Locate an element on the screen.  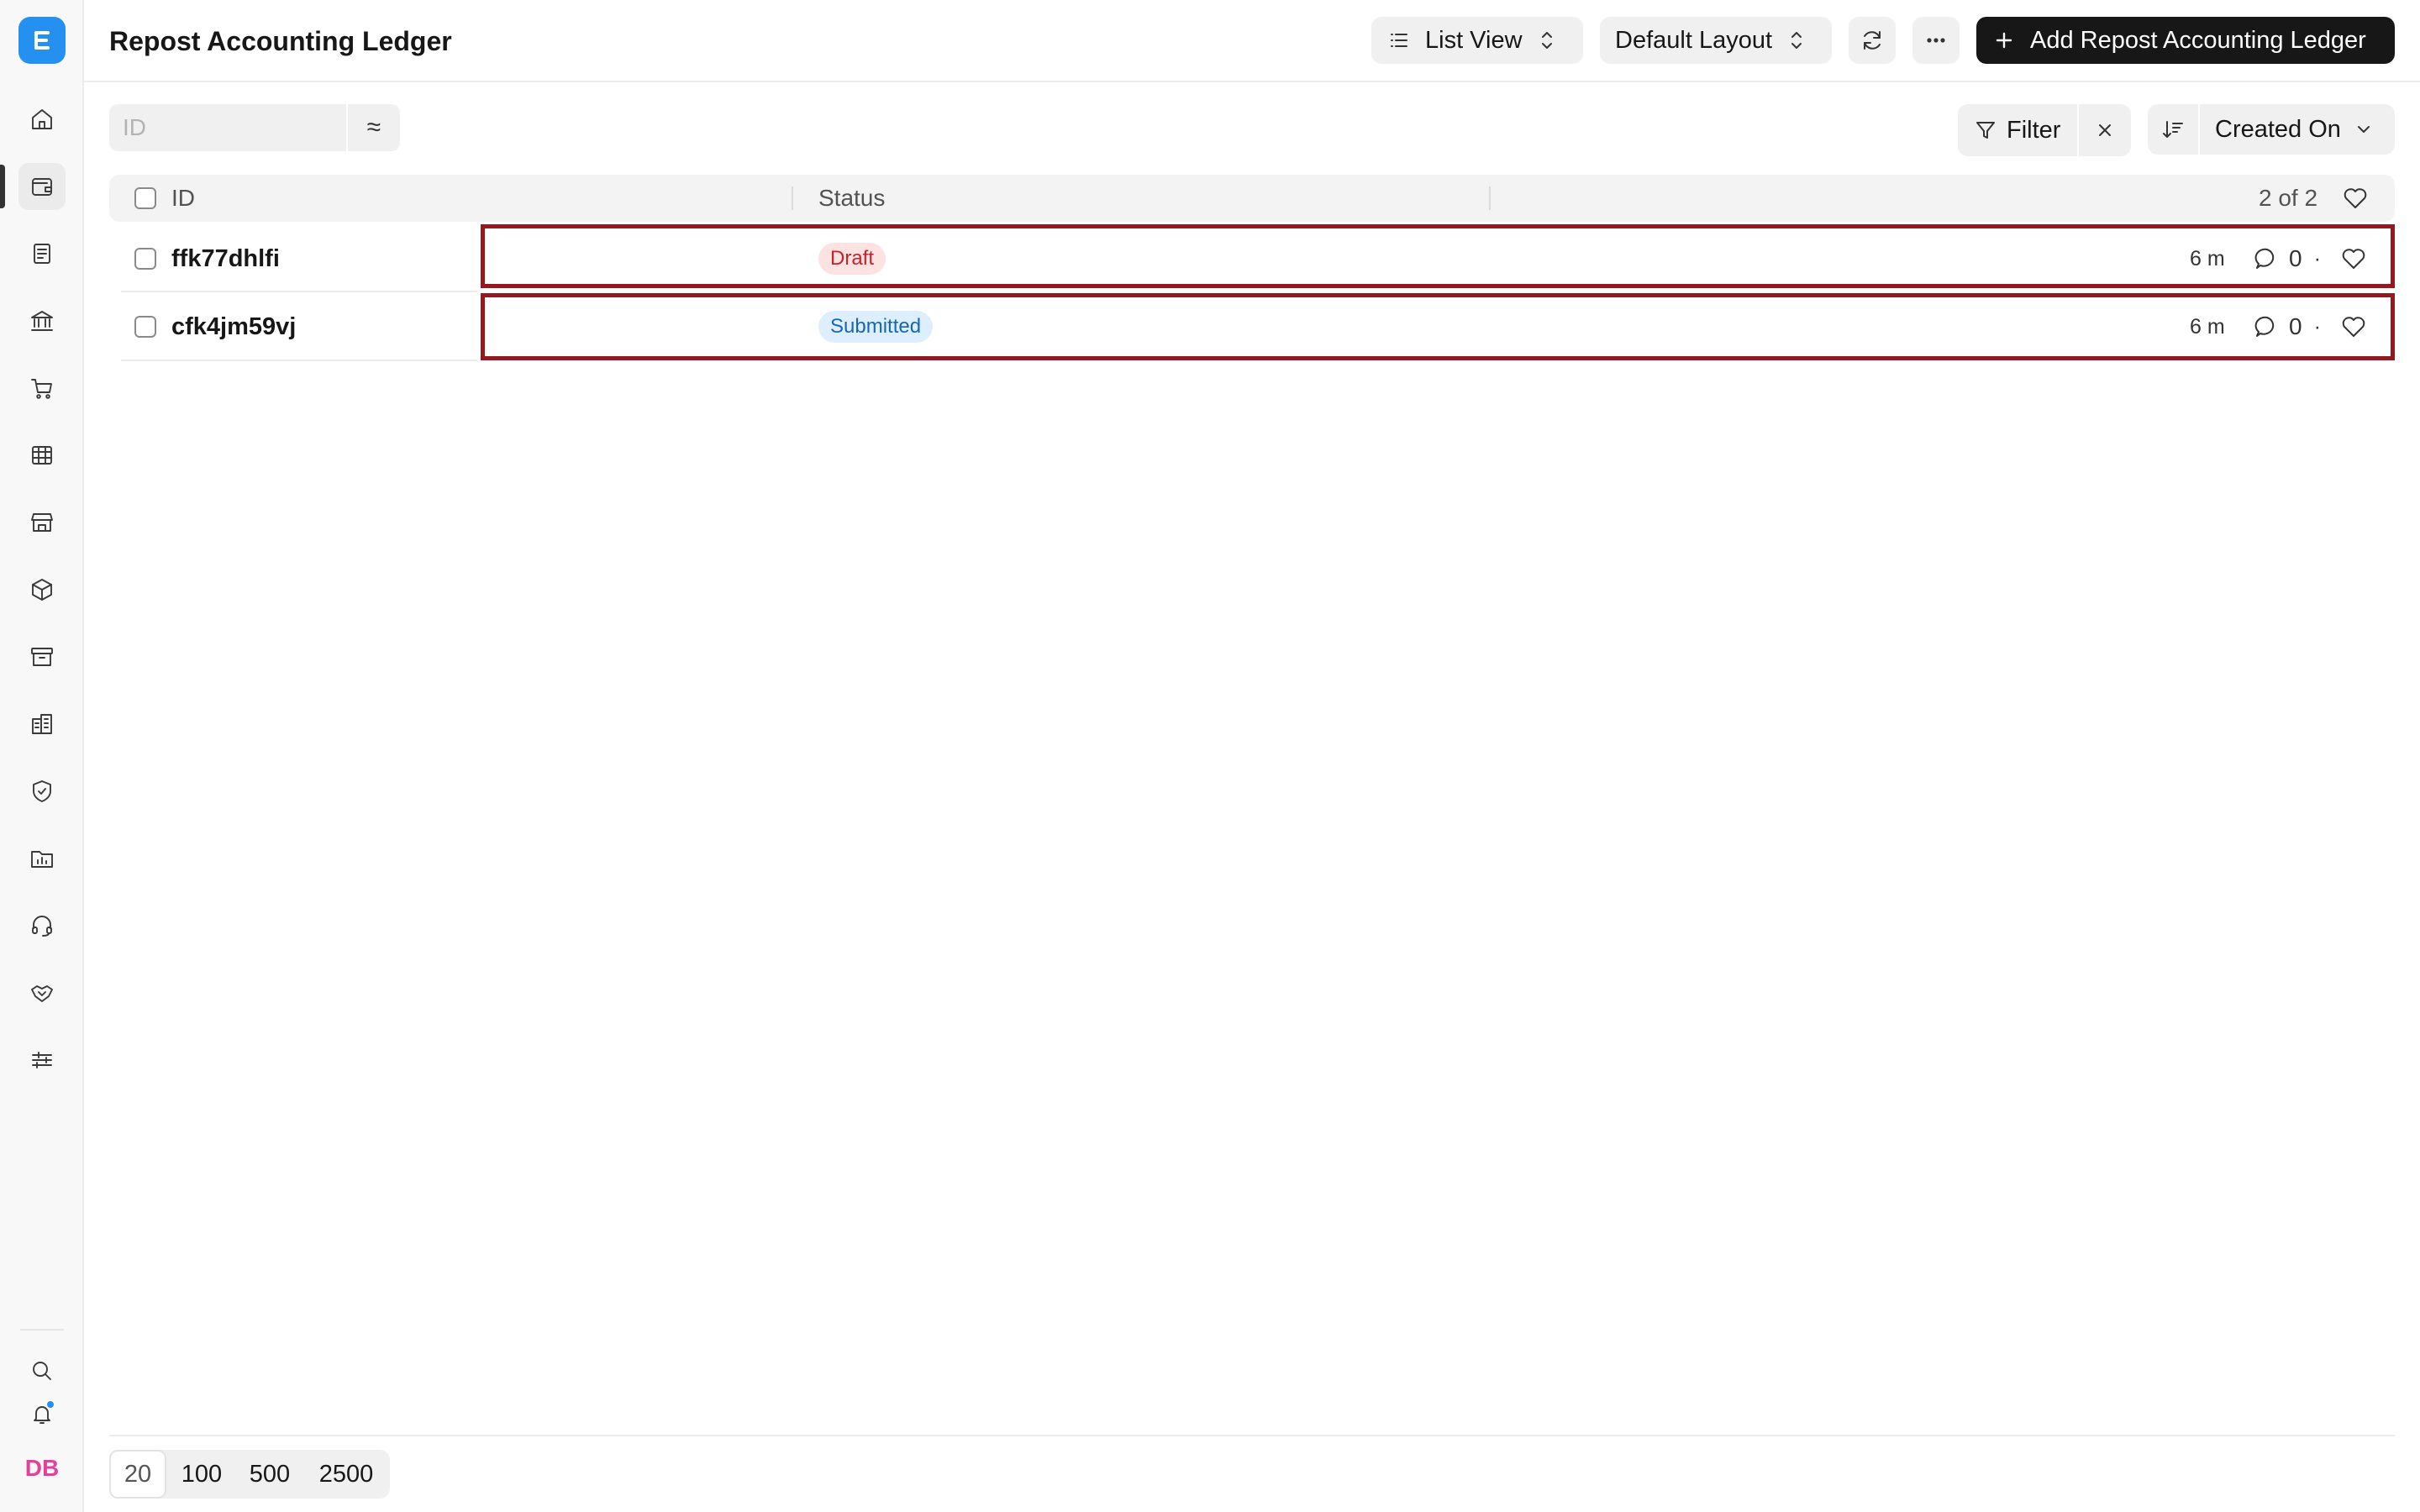
page-size-option: 20 is located at coordinates (138, 1474).